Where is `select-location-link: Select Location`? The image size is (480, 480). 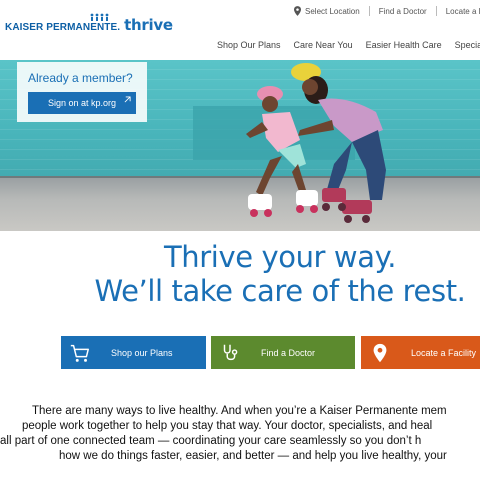
select-location-link: Select Location is located at coordinates (327, 11).